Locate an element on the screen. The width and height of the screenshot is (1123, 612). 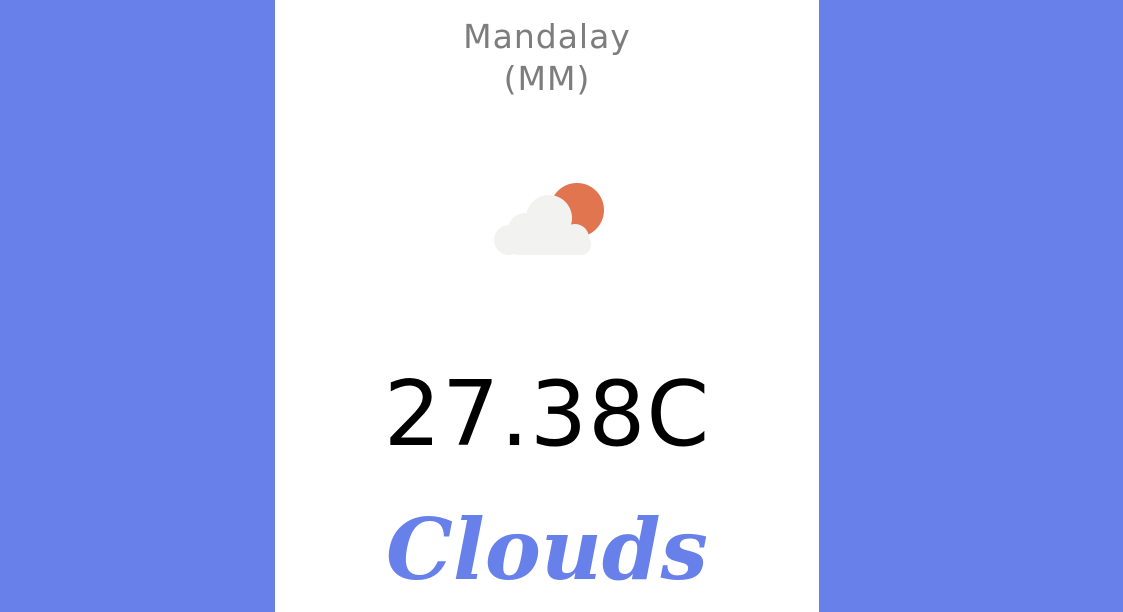
sun-behind-cloud-icon is located at coordinates (549, 221).